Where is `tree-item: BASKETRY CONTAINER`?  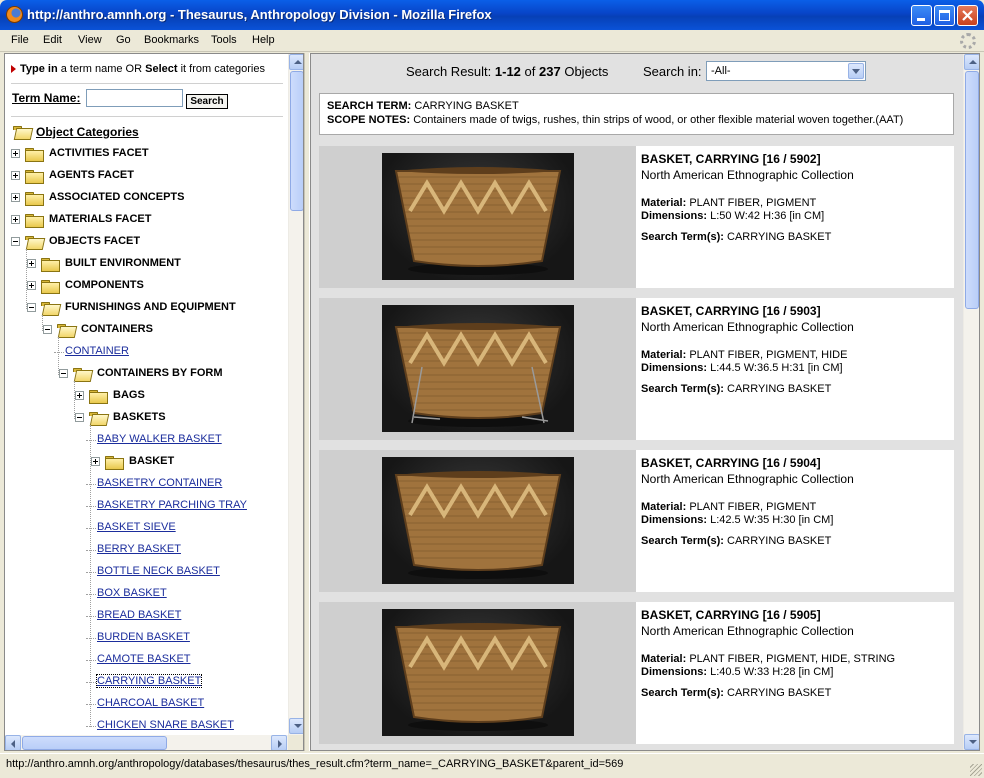
tree-item: BASKETRY CONTAINER is located at coordinates (145, 485).